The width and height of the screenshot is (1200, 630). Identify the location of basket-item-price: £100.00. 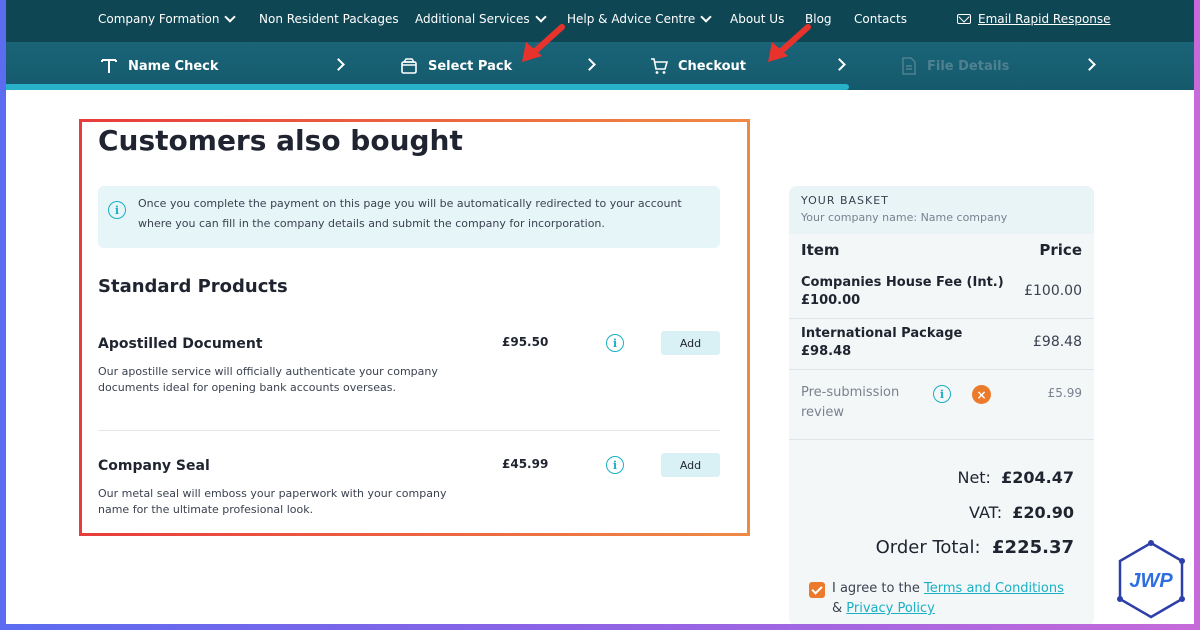
(1053, 291).